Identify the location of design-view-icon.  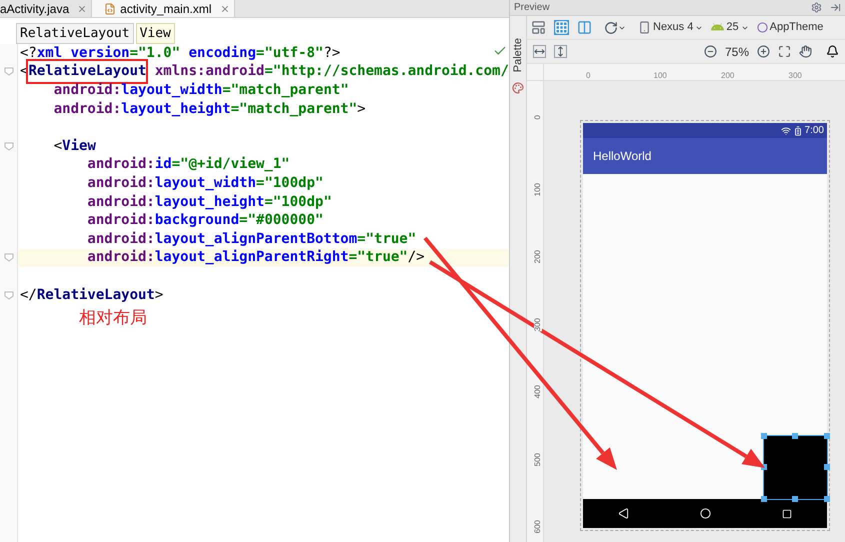
(538, 27).